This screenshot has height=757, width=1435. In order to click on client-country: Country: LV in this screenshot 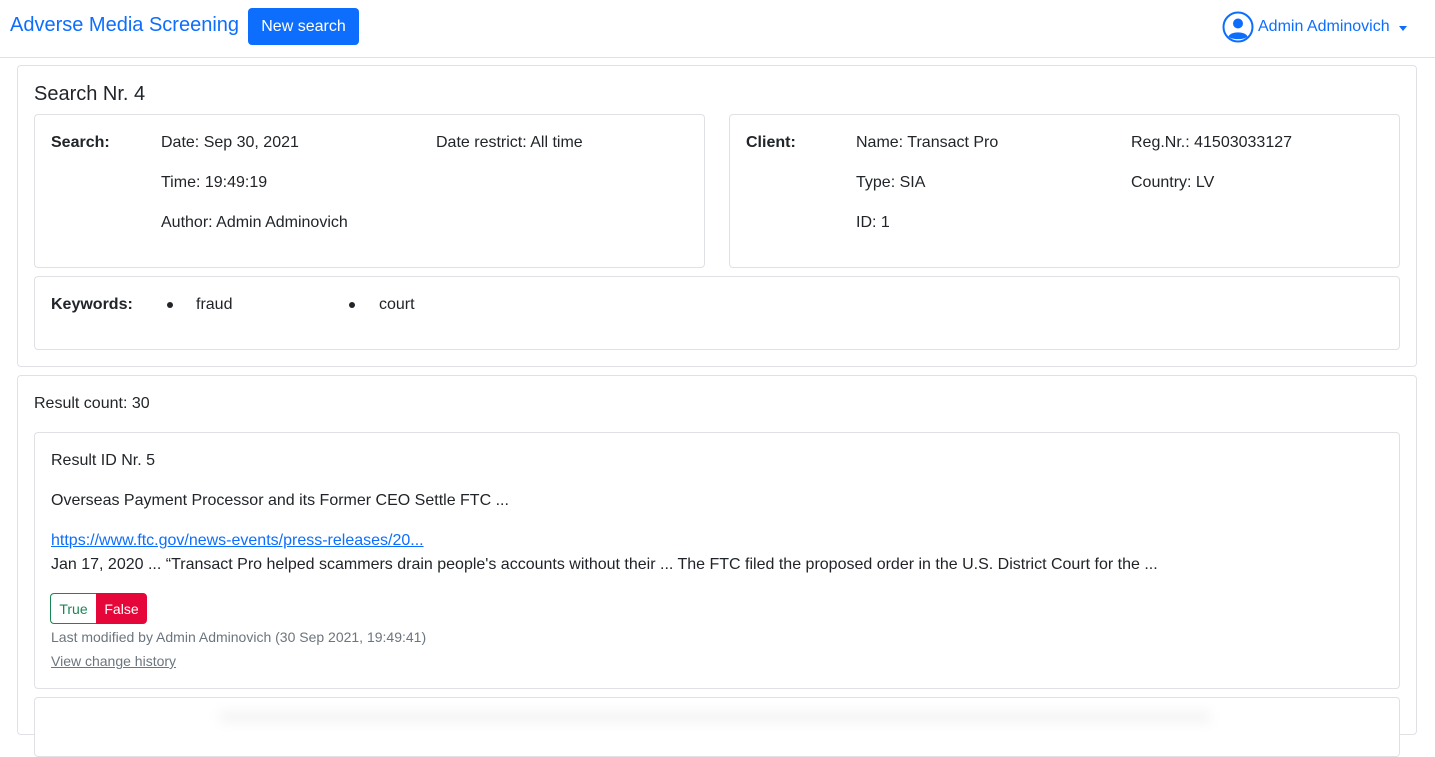, I will do `click(1173, 182)`.